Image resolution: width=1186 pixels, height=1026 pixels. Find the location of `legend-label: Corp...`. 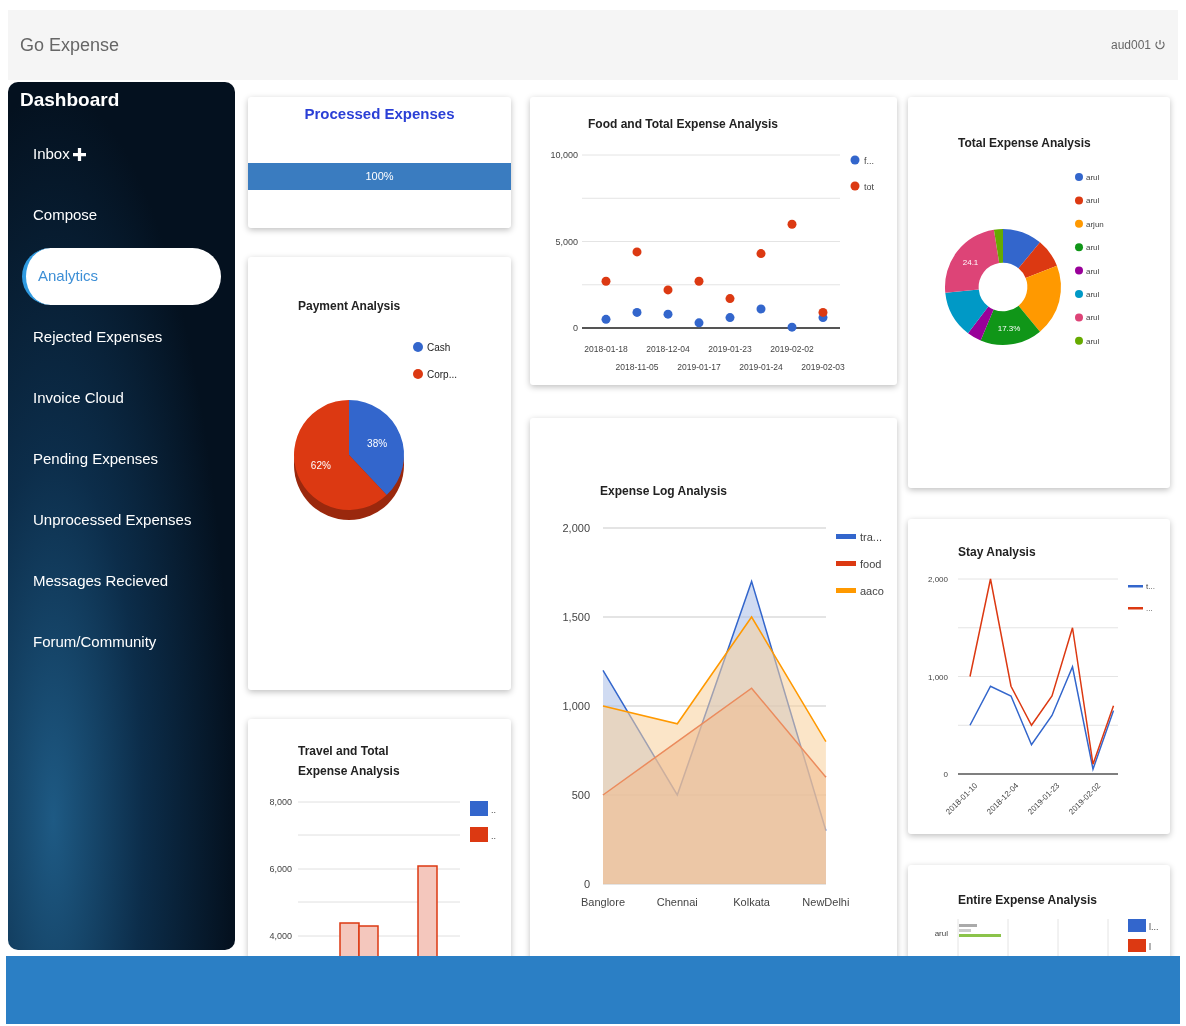

legend-label: Corp... is located at coordinates (442, 374).